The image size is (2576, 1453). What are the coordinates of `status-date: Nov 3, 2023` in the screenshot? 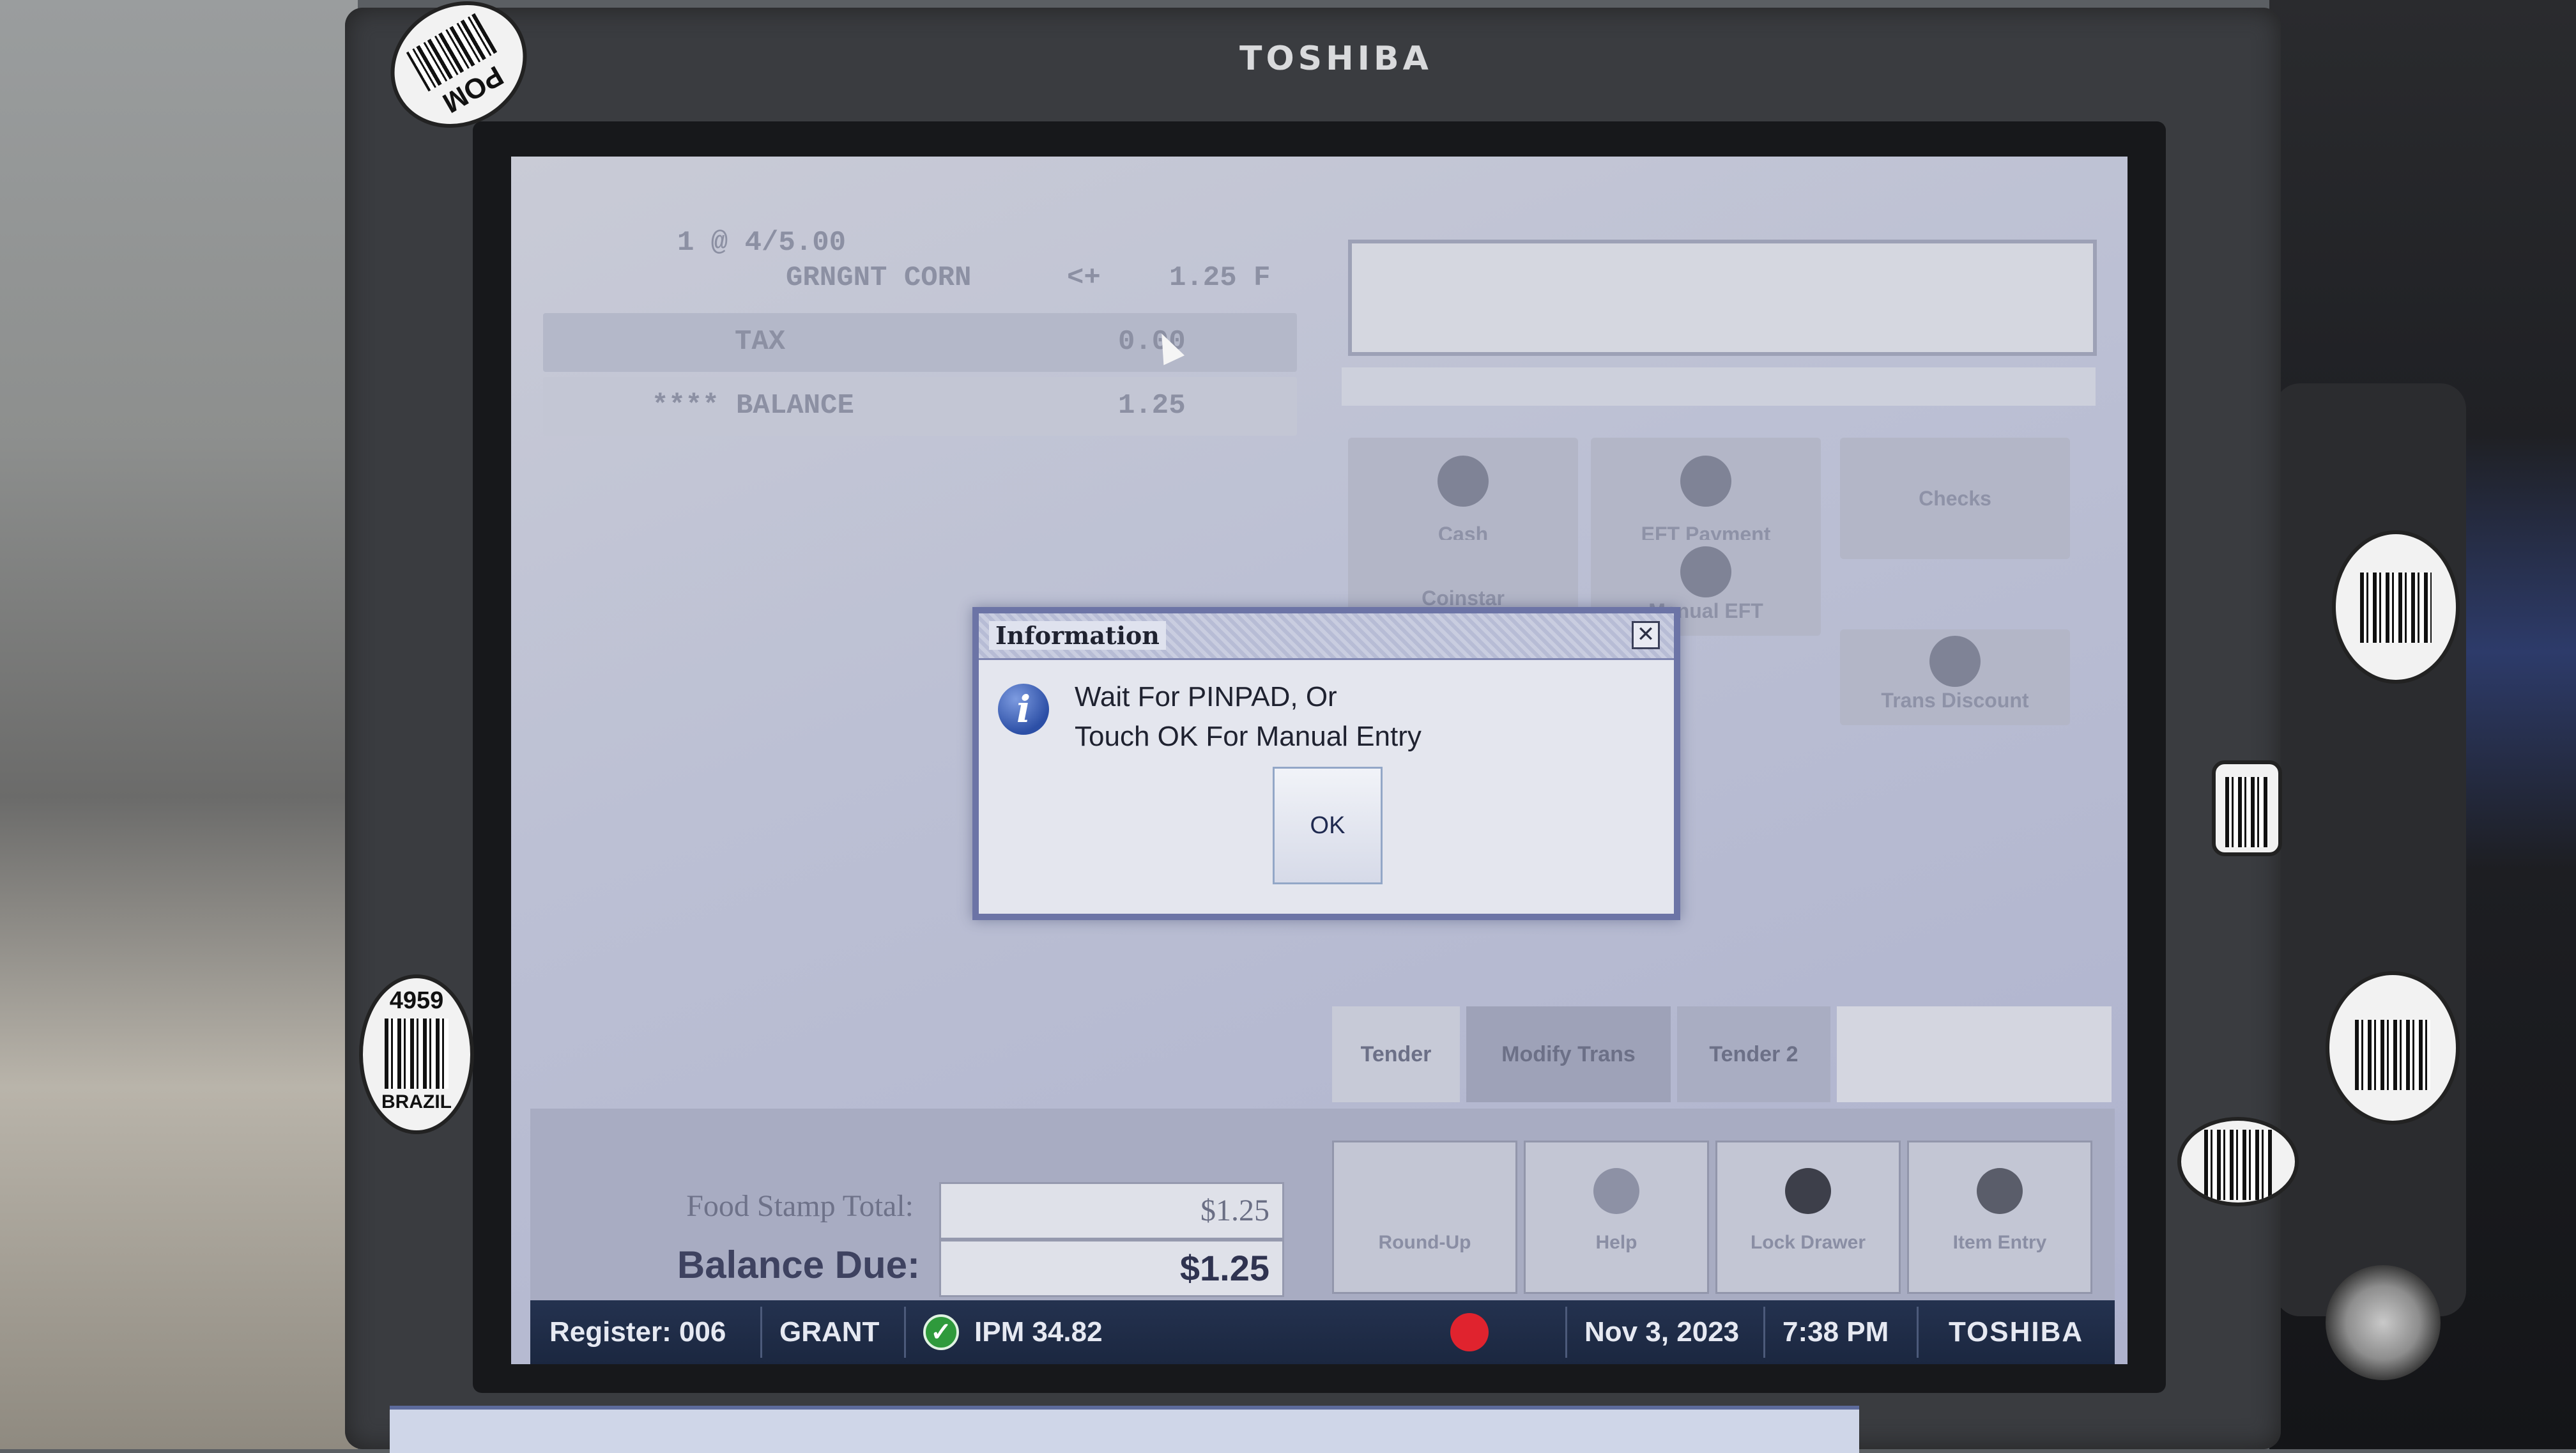 It's located at (1662, 1332).